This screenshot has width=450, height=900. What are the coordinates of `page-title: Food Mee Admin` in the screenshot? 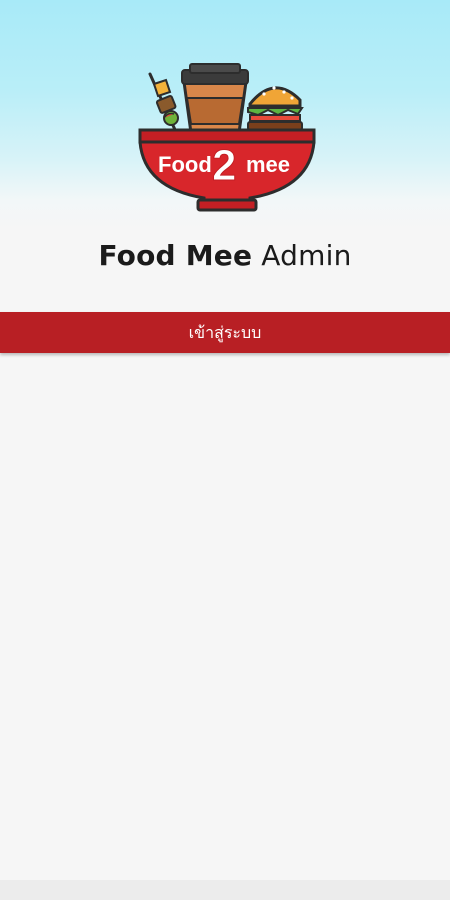 It's located at (225, 256).